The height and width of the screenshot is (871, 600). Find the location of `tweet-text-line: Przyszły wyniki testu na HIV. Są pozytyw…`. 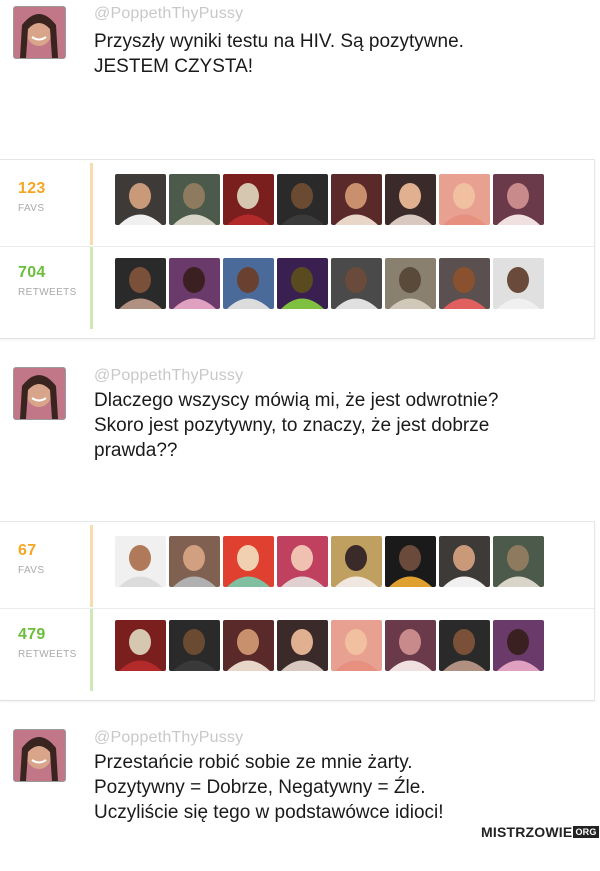

tweet-text-line: Przyszły wyniki testu na HIV. Są pozytyw… is located at coordinates (279, 41).